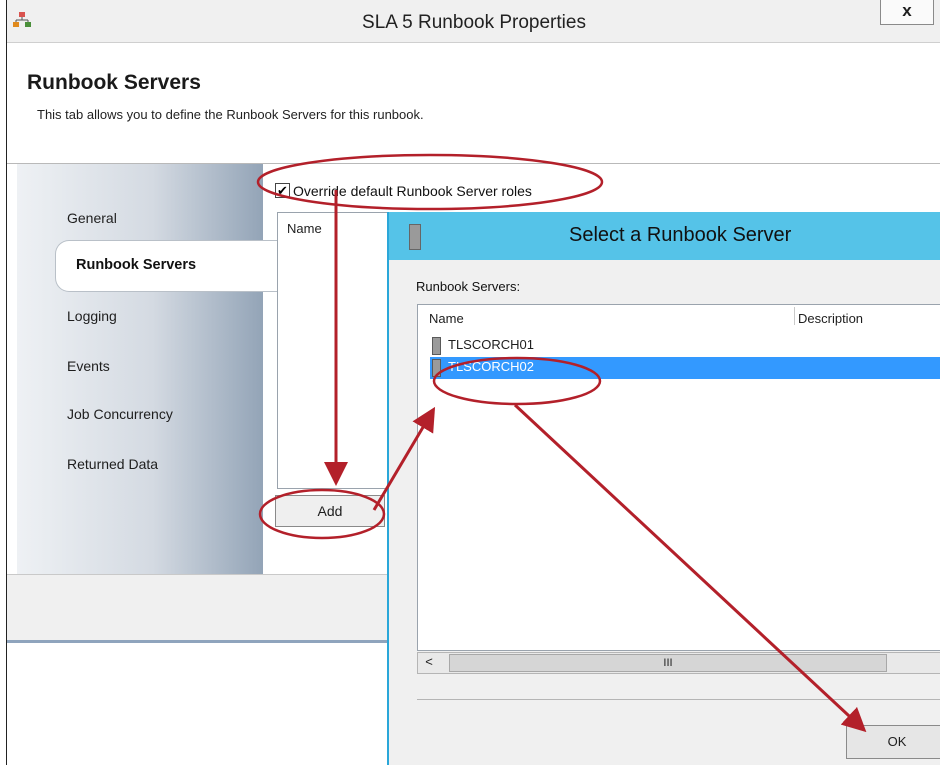 The width and height of the screenshot is (940, 765). I want to click on sidebar-item-runbook-servers: Runbook Servers, so click(168, 266).